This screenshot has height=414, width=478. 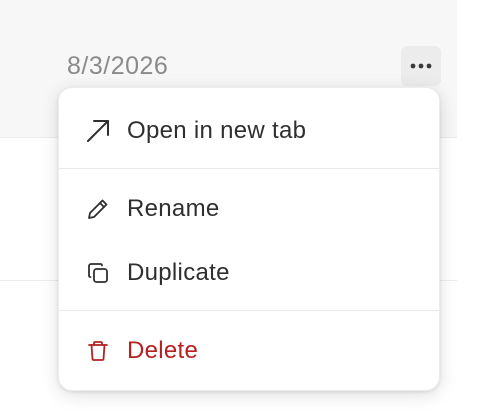 I want to click on external-arrow-icon, so click(x=98, y=131).